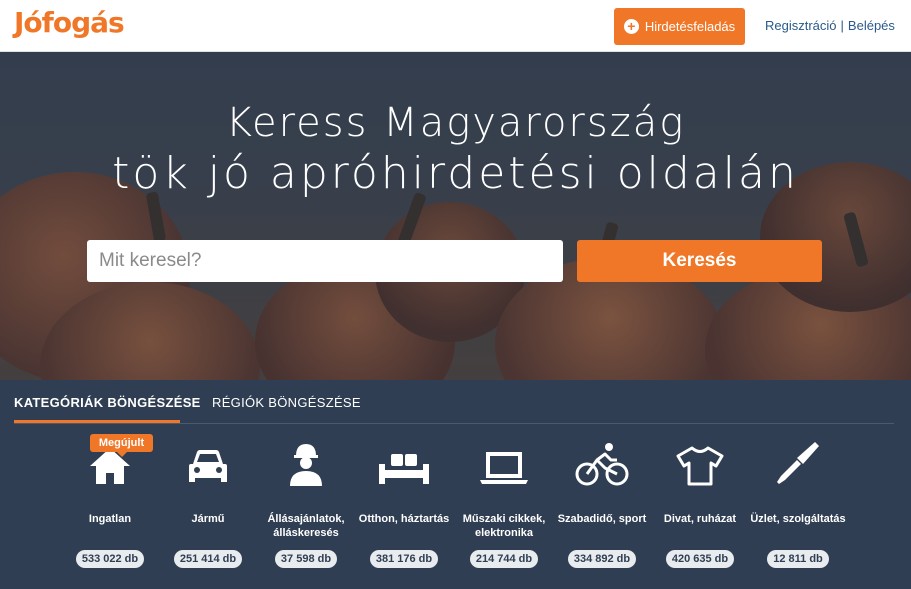 This screenshot has height=589, width=911. I want to click on category-szabadido: Szabadidő, sport 334 892 db, so click(602, 502).